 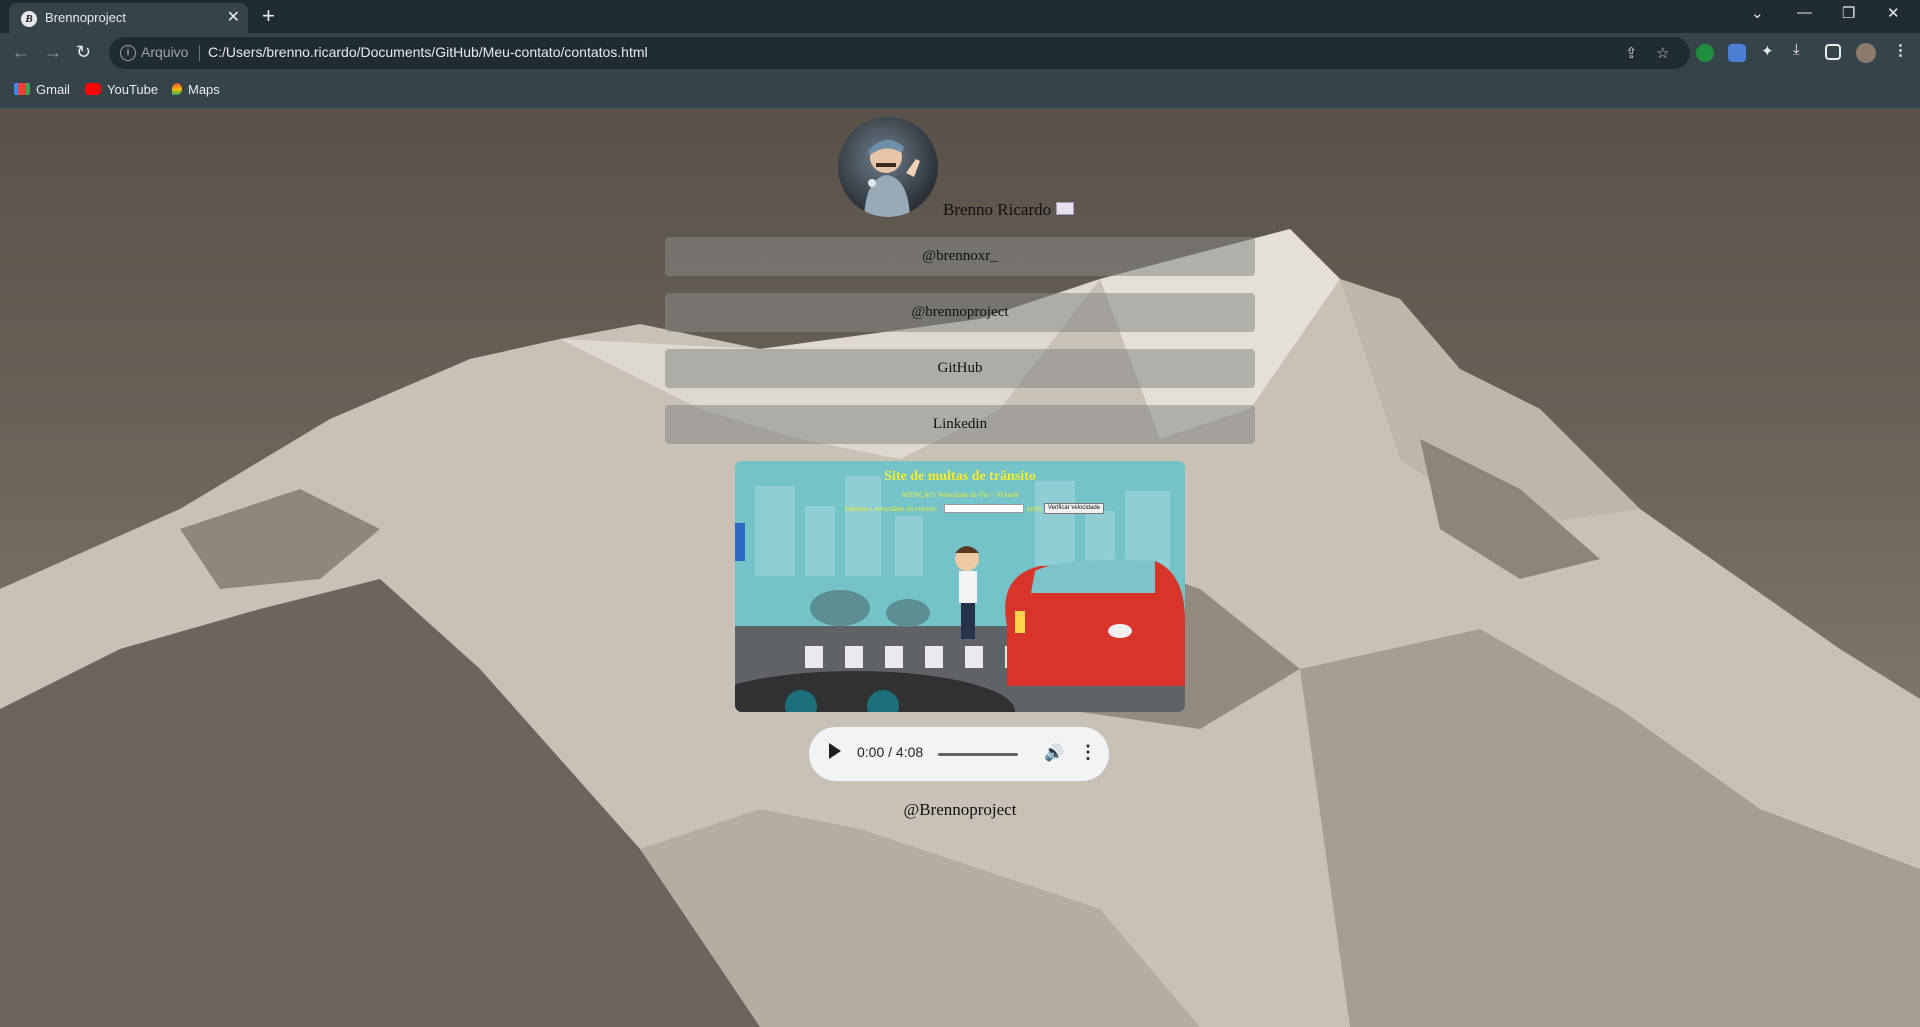 What do you see at coordinates (233, 18) in the screenshot?
I see `close-tab-icon: ✕` at bounding box center [233, 18].